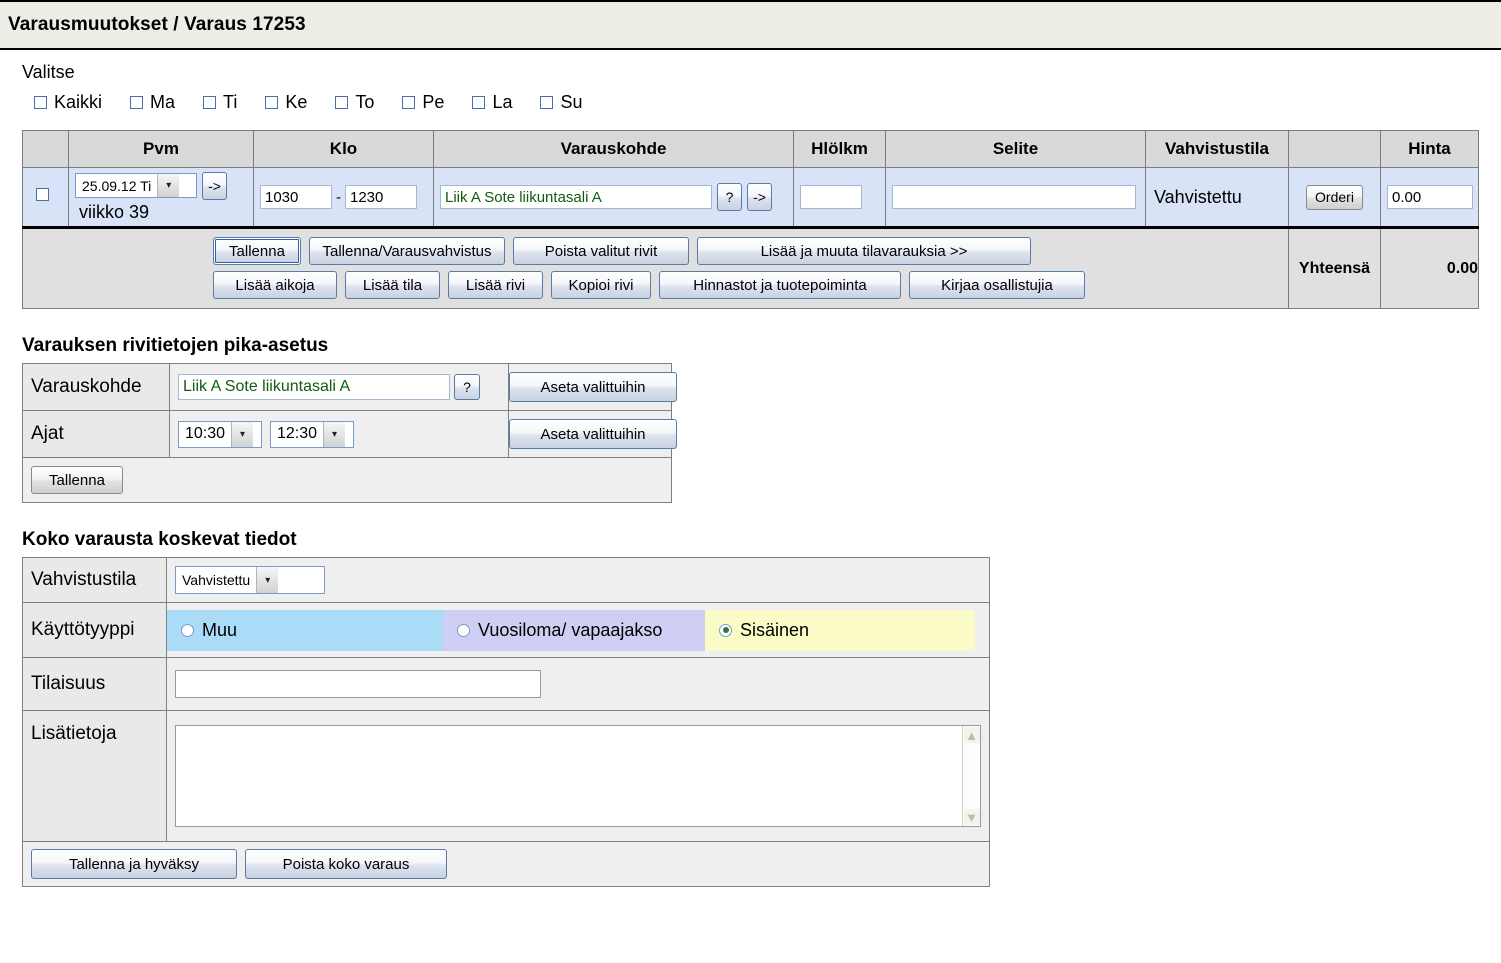 The width and height of the screenshot is (1501, 963). I want to click on event-input, so click(358, 684).